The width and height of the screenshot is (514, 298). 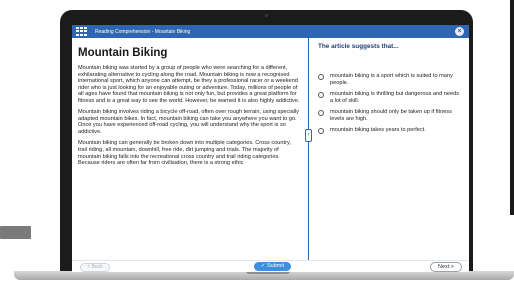 What do you see at coordinates (459, 31) in the screenshot?
I see `close-icon: ×` at bounding box center [459, 31].